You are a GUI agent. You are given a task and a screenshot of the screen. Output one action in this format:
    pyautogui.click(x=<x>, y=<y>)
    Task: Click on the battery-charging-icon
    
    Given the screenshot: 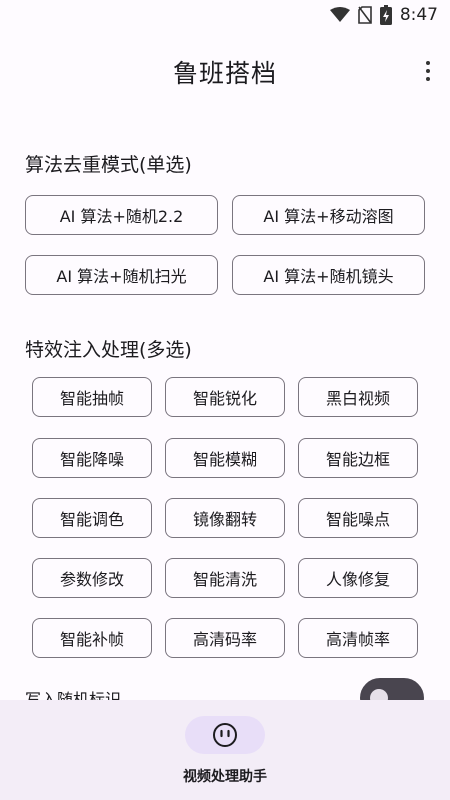 What is the action you would take?
    pyautogui.click(x=385, y=15)
    